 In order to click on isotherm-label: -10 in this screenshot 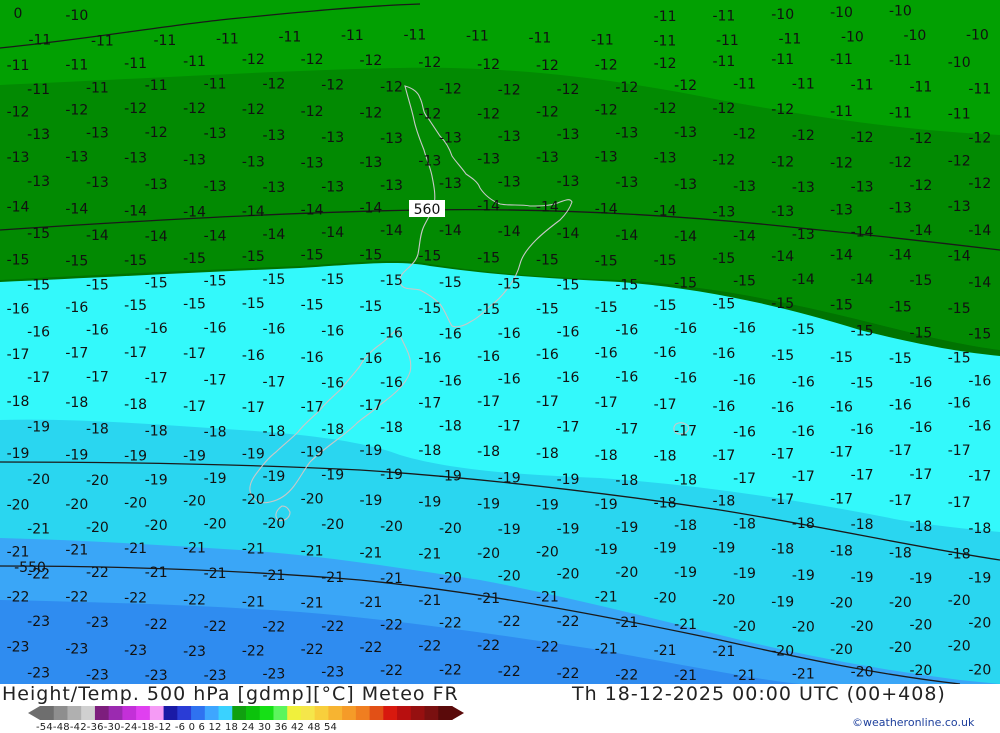, I will do `click(841, 13)`.